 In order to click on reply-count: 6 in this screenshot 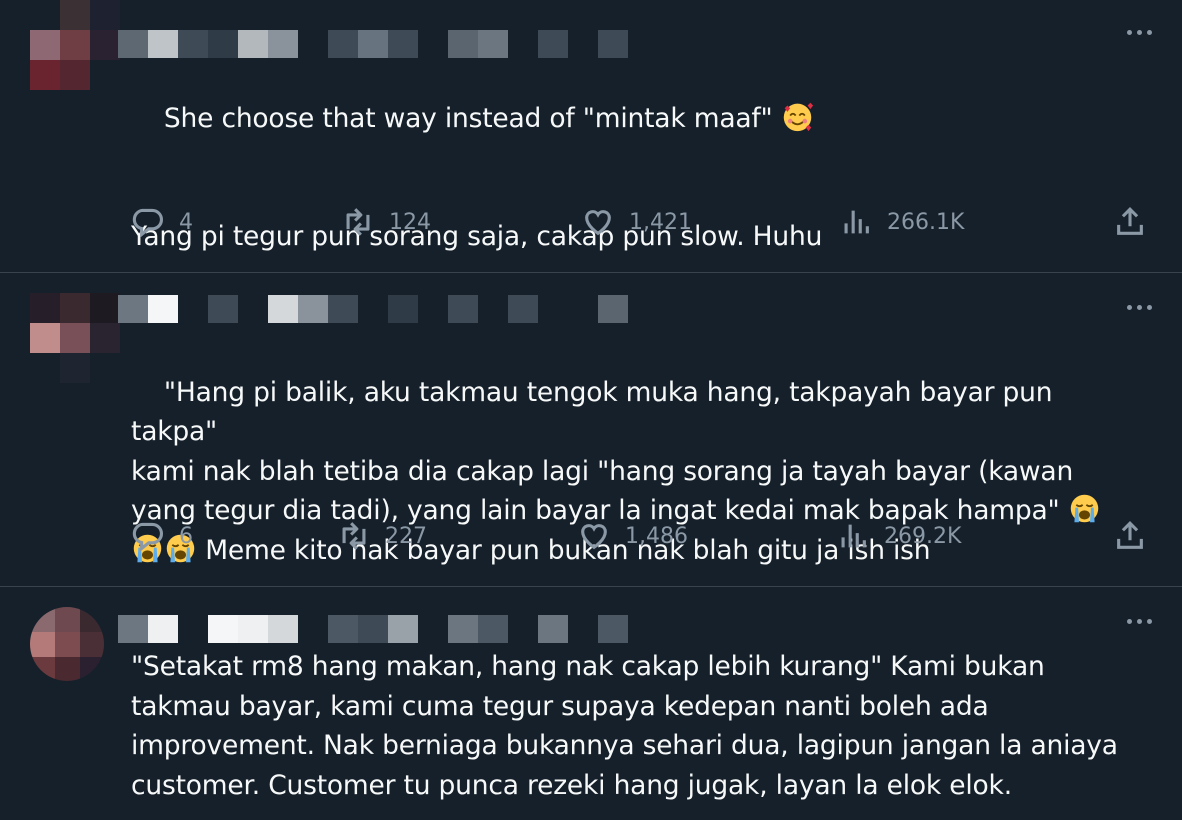, I will do `click(186, 536)`.